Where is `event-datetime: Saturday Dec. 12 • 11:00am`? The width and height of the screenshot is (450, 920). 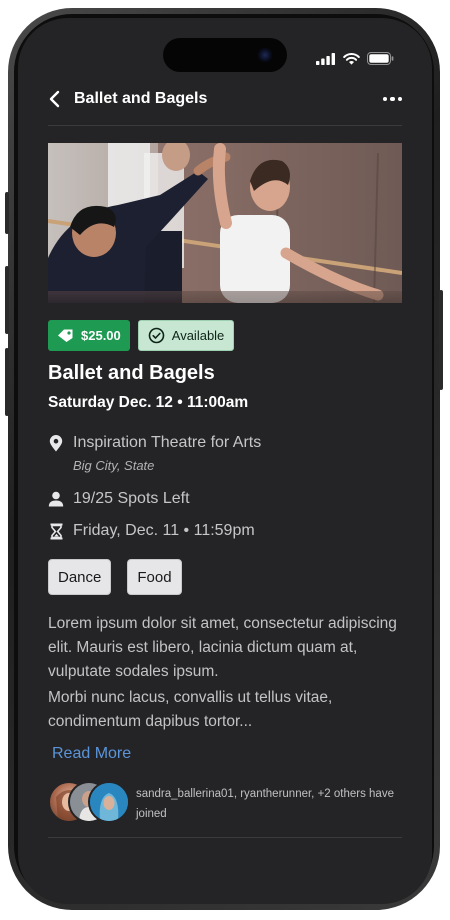 event-datetime: Saturday Dec. 12 • 11:00am is located at coordinates (148, 402).